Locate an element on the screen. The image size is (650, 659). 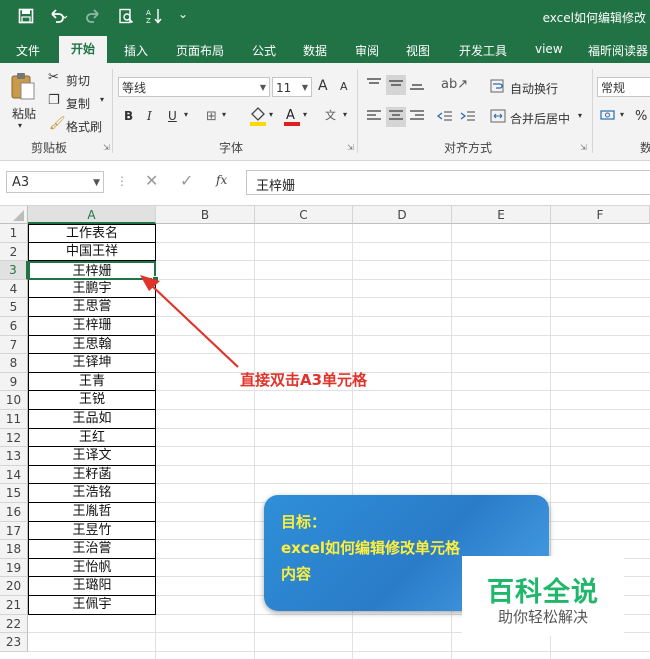
cell: 王浩铭 is located at coordinates (92, 493).